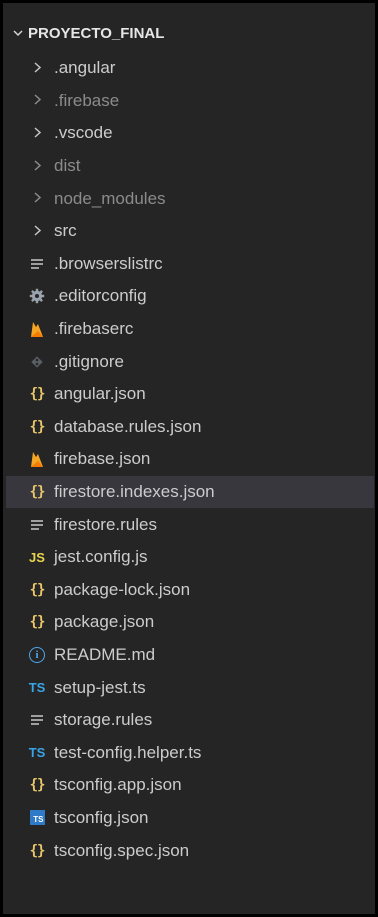  What do you see at coordinates (87, 100) in the screenshot?
I see `folder-label: .firebase` at bounding box center [87, 100].